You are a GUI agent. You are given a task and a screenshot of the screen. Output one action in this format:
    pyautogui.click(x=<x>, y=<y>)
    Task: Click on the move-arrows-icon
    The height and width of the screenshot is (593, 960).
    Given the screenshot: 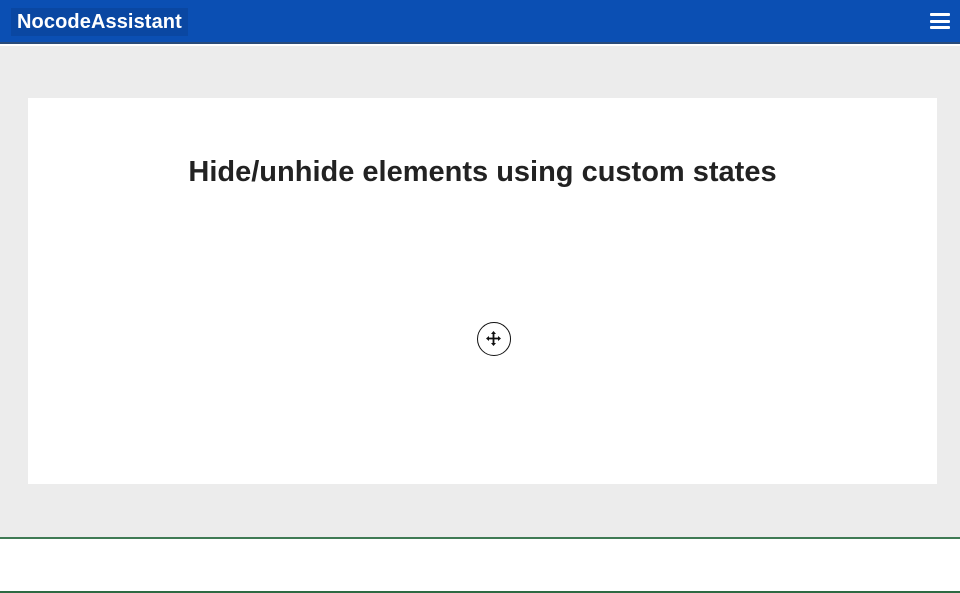 What is the action you would take?
    pyautogui.click(x=493, y=338)
    